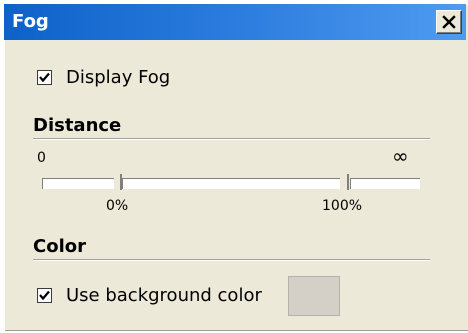 The height and width of the screenshot is (333, 468). I want to click on distance-track-right, so click(385, 183).